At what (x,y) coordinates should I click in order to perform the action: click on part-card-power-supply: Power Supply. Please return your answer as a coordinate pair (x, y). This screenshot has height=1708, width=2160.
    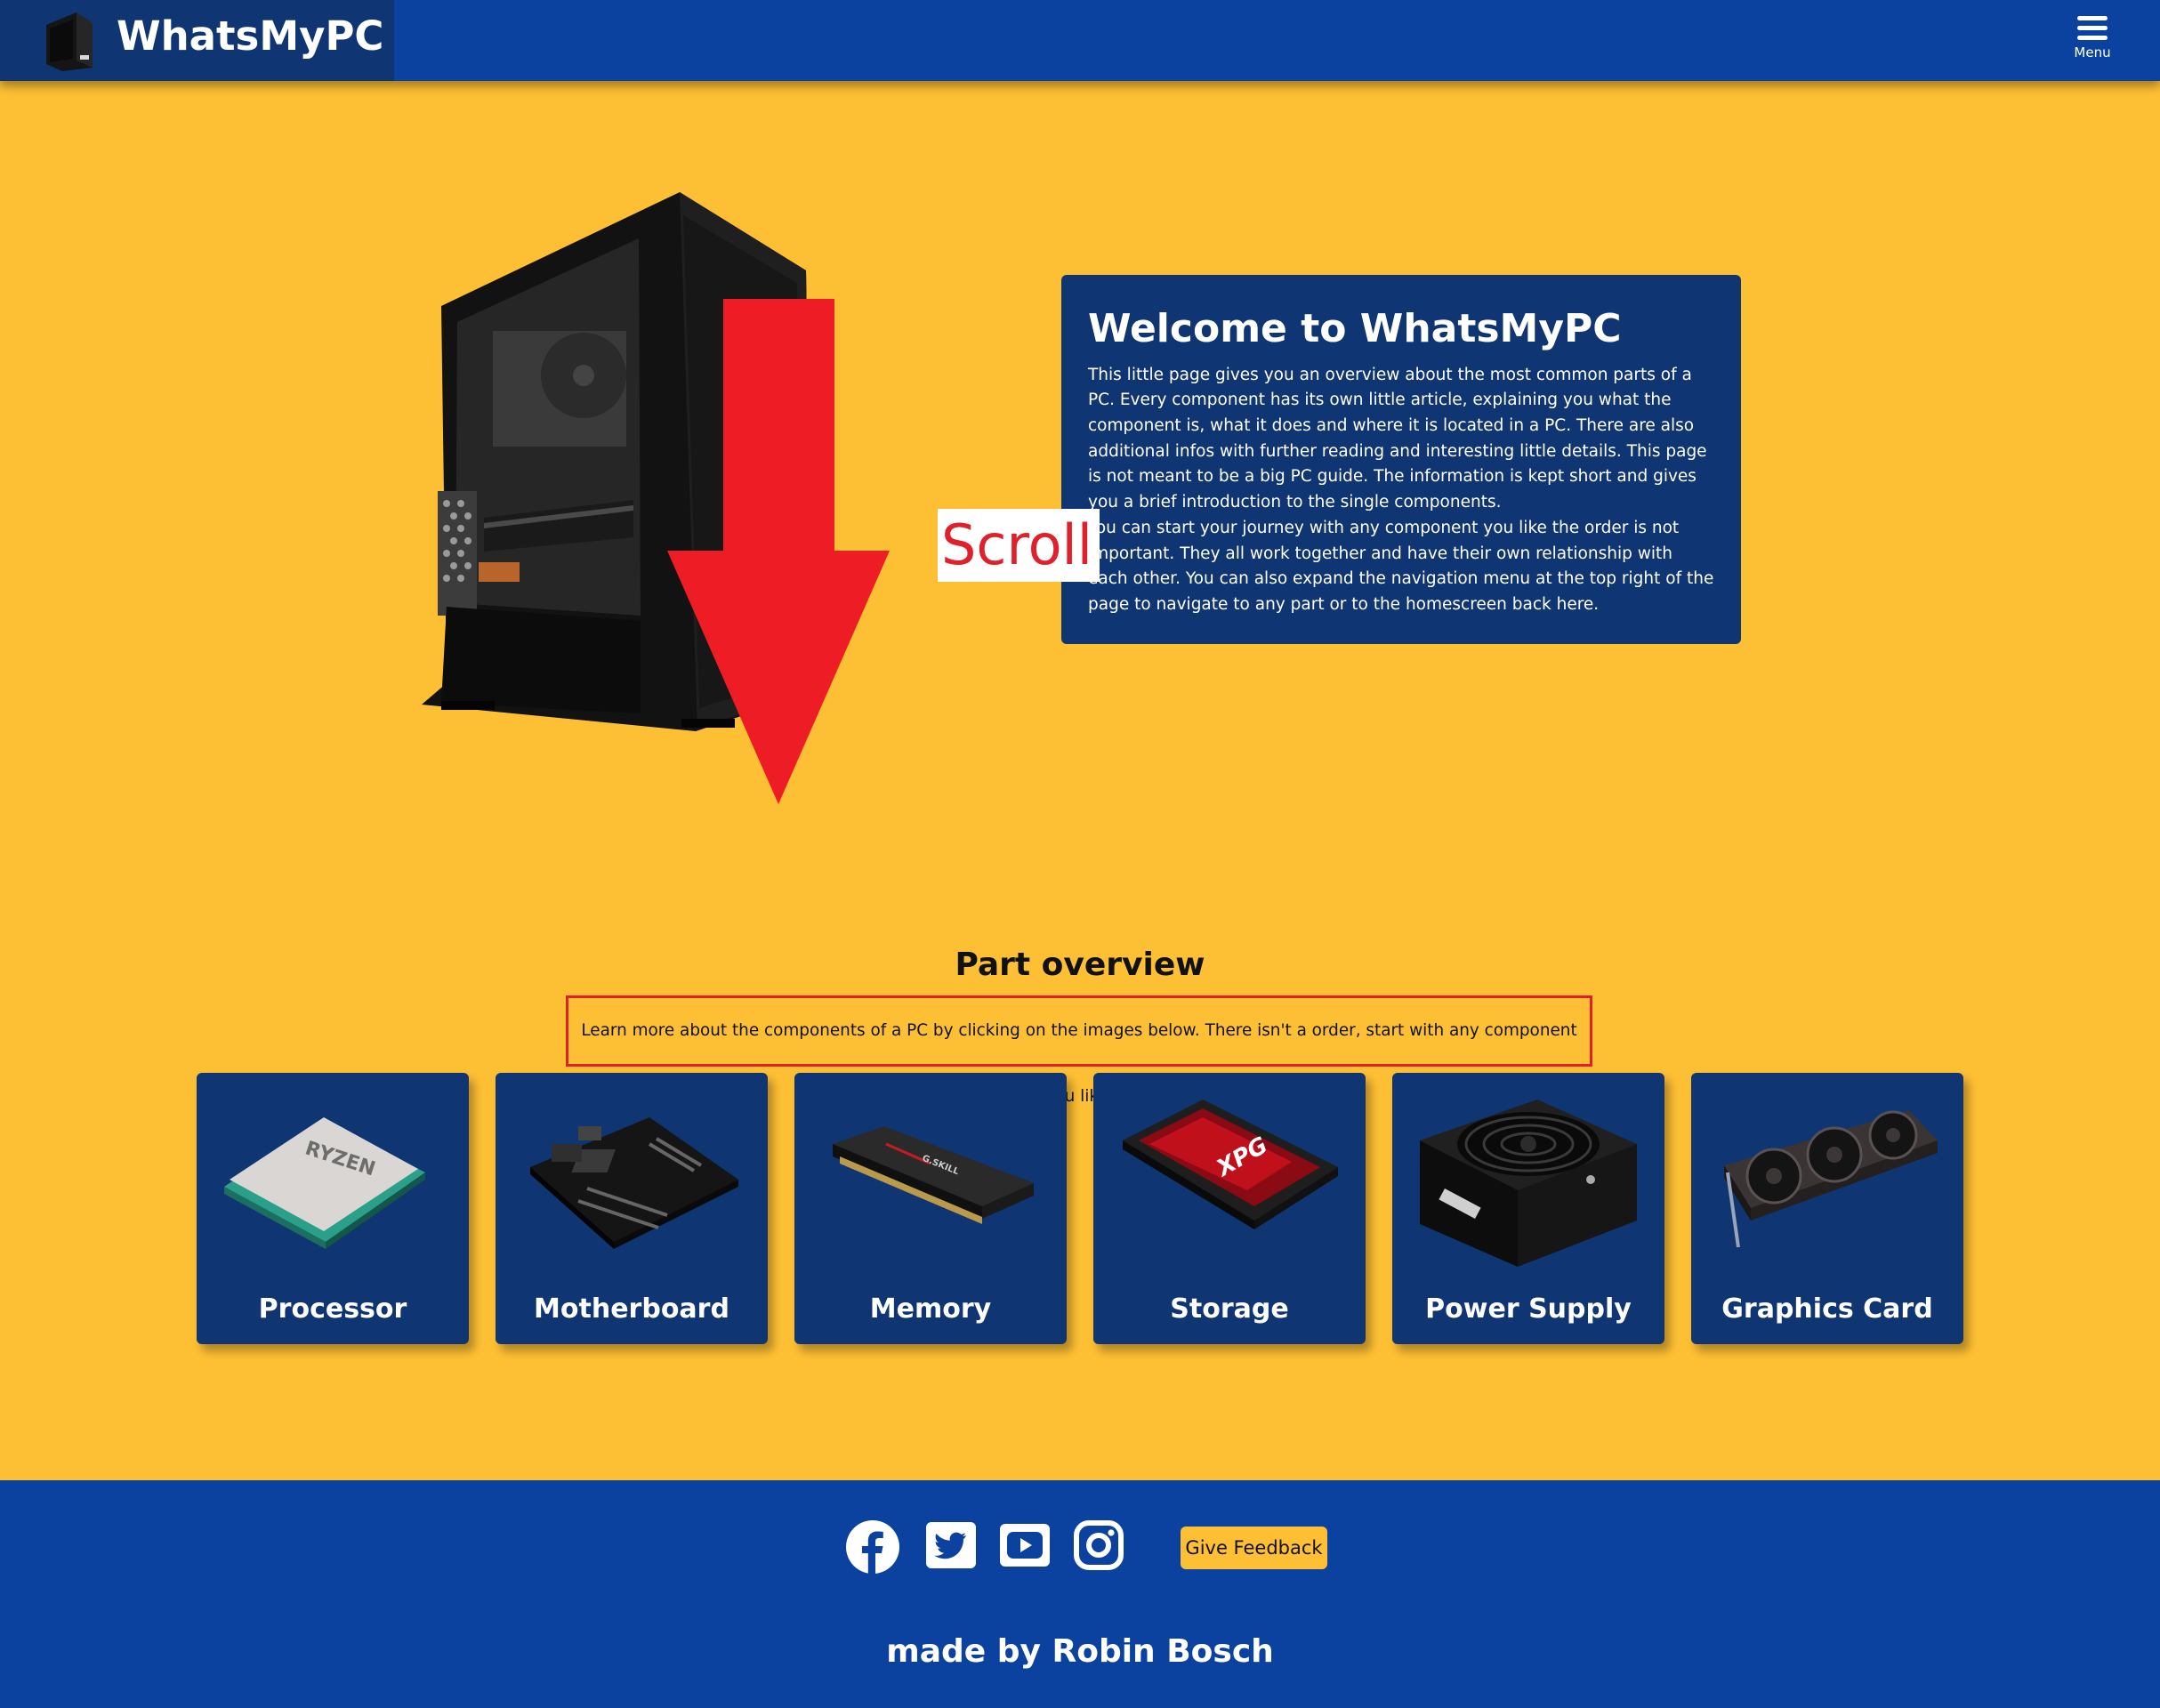
    Looking at the image, I should click on (1528, 1208).